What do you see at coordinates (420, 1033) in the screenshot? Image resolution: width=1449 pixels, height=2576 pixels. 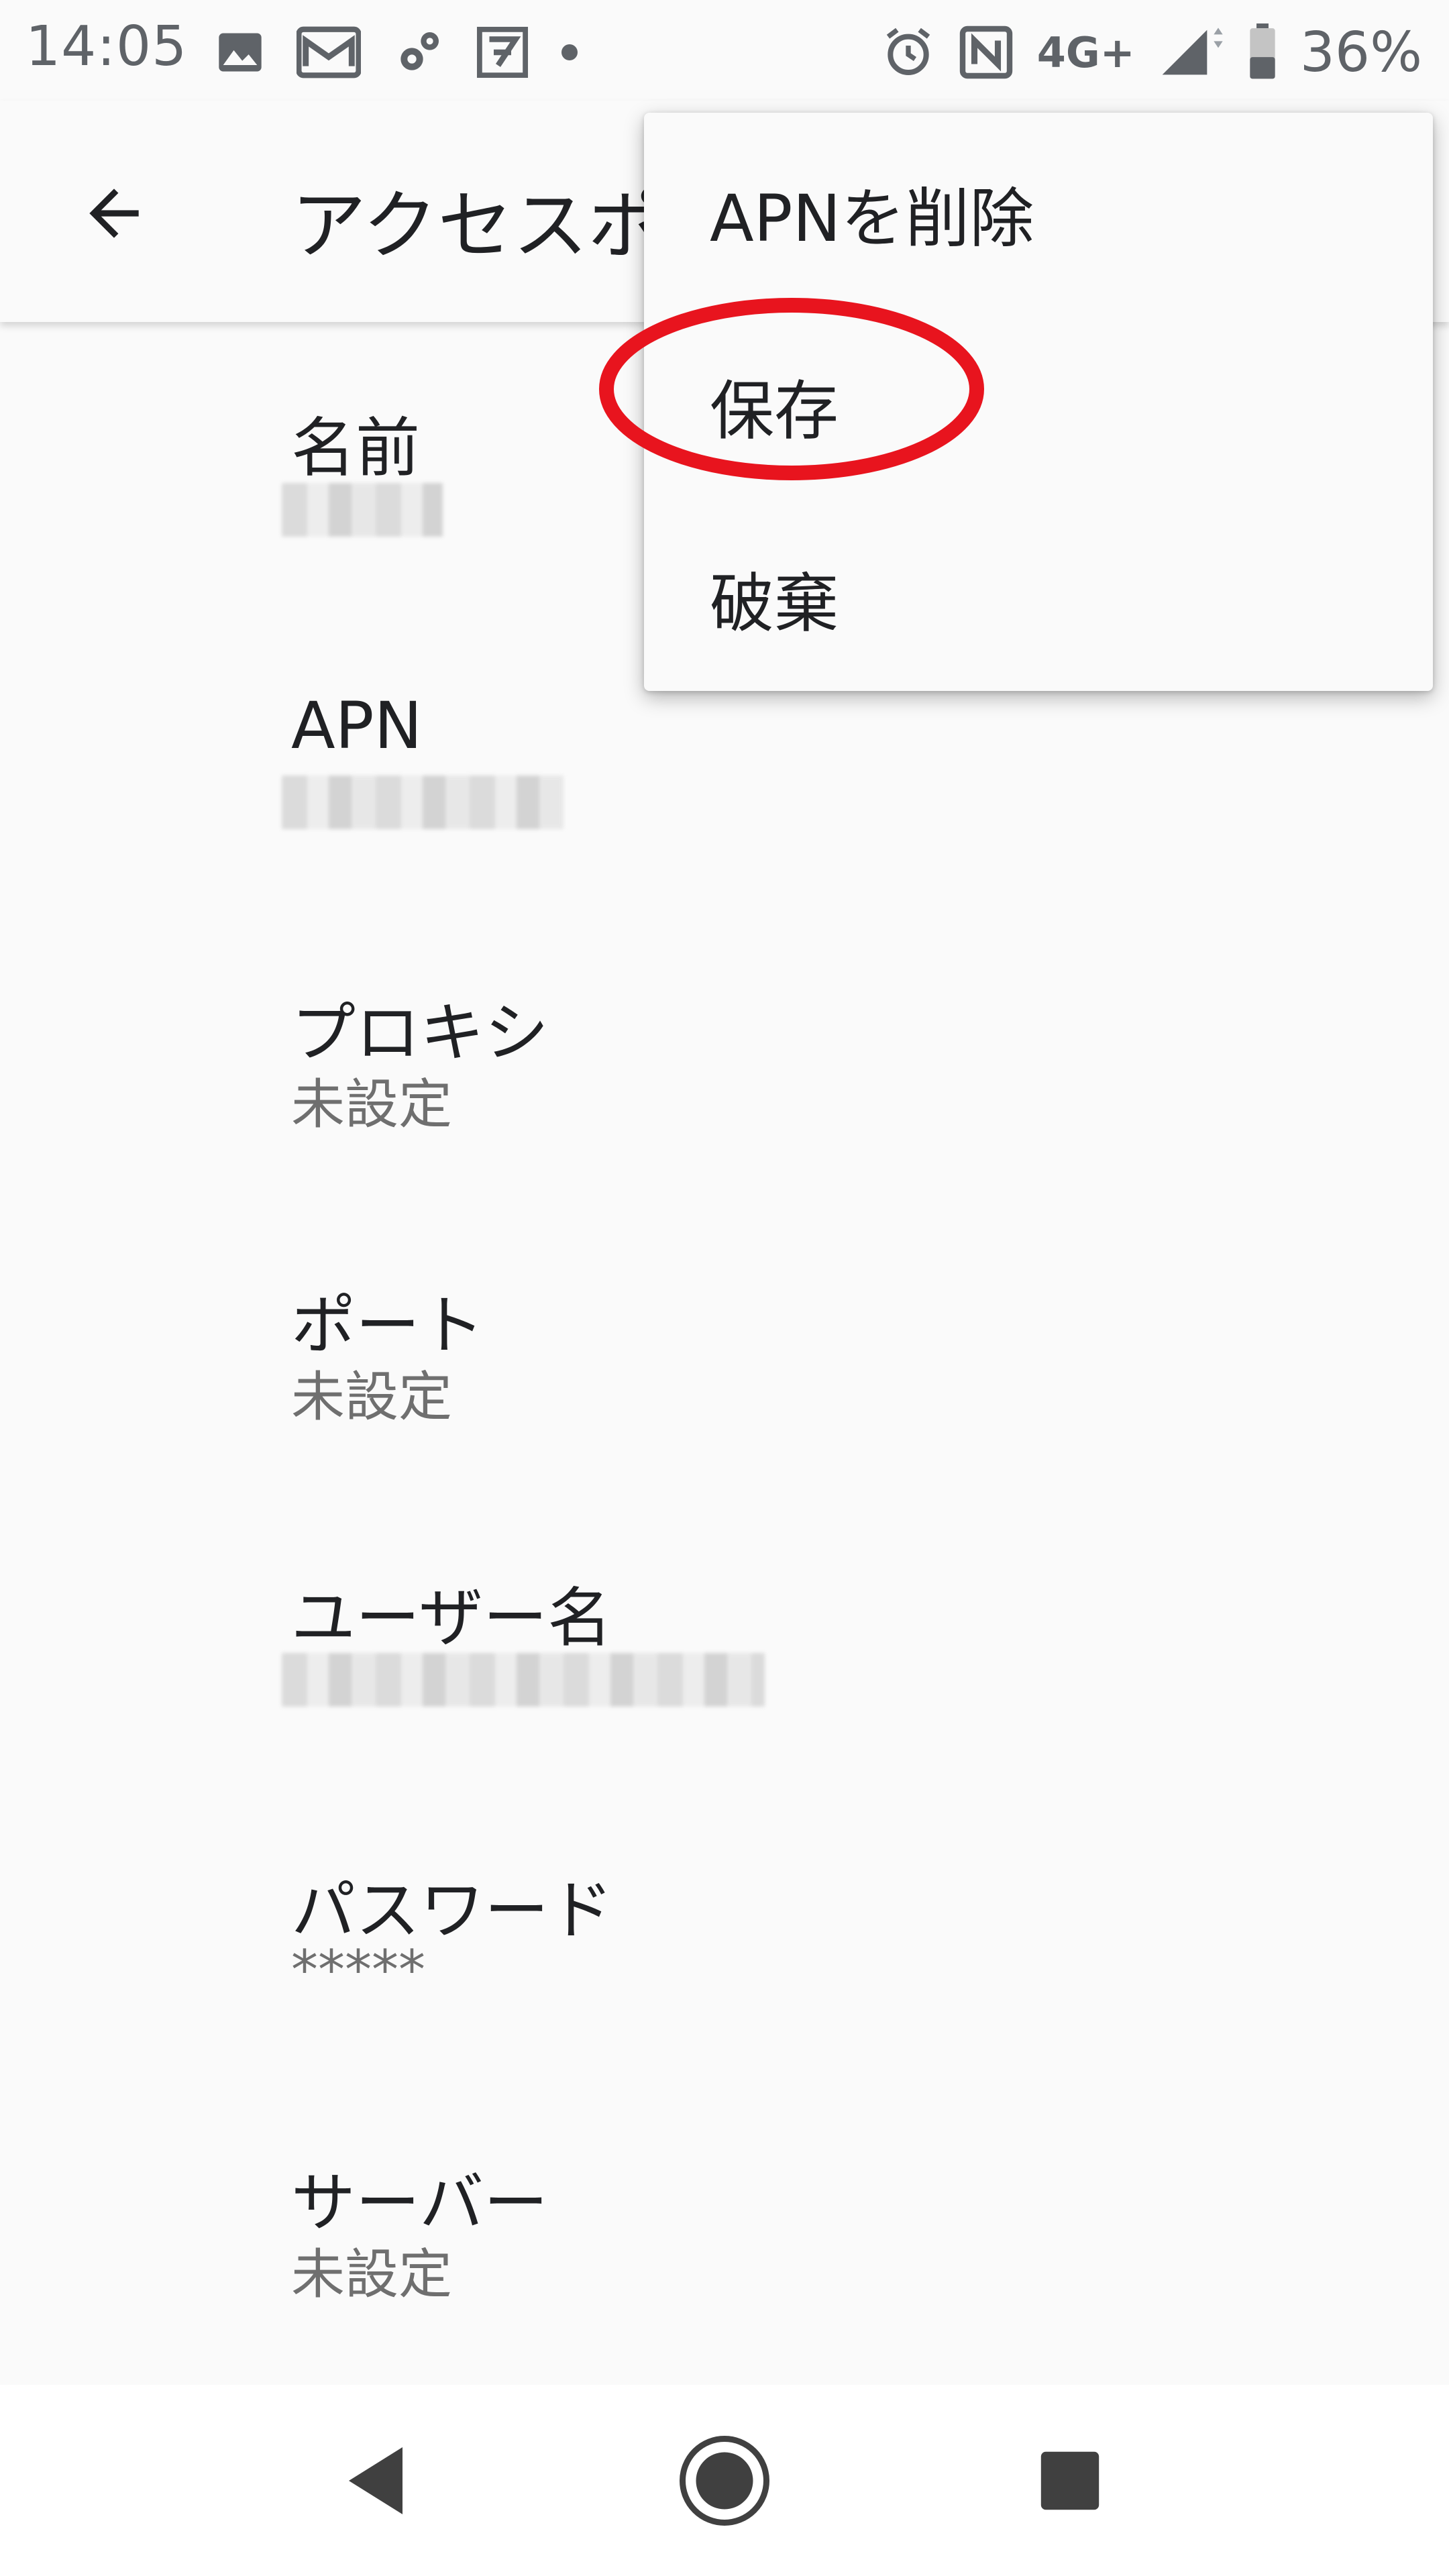 I see `field-label: プロキシ` at bounding box center [420, 1033].